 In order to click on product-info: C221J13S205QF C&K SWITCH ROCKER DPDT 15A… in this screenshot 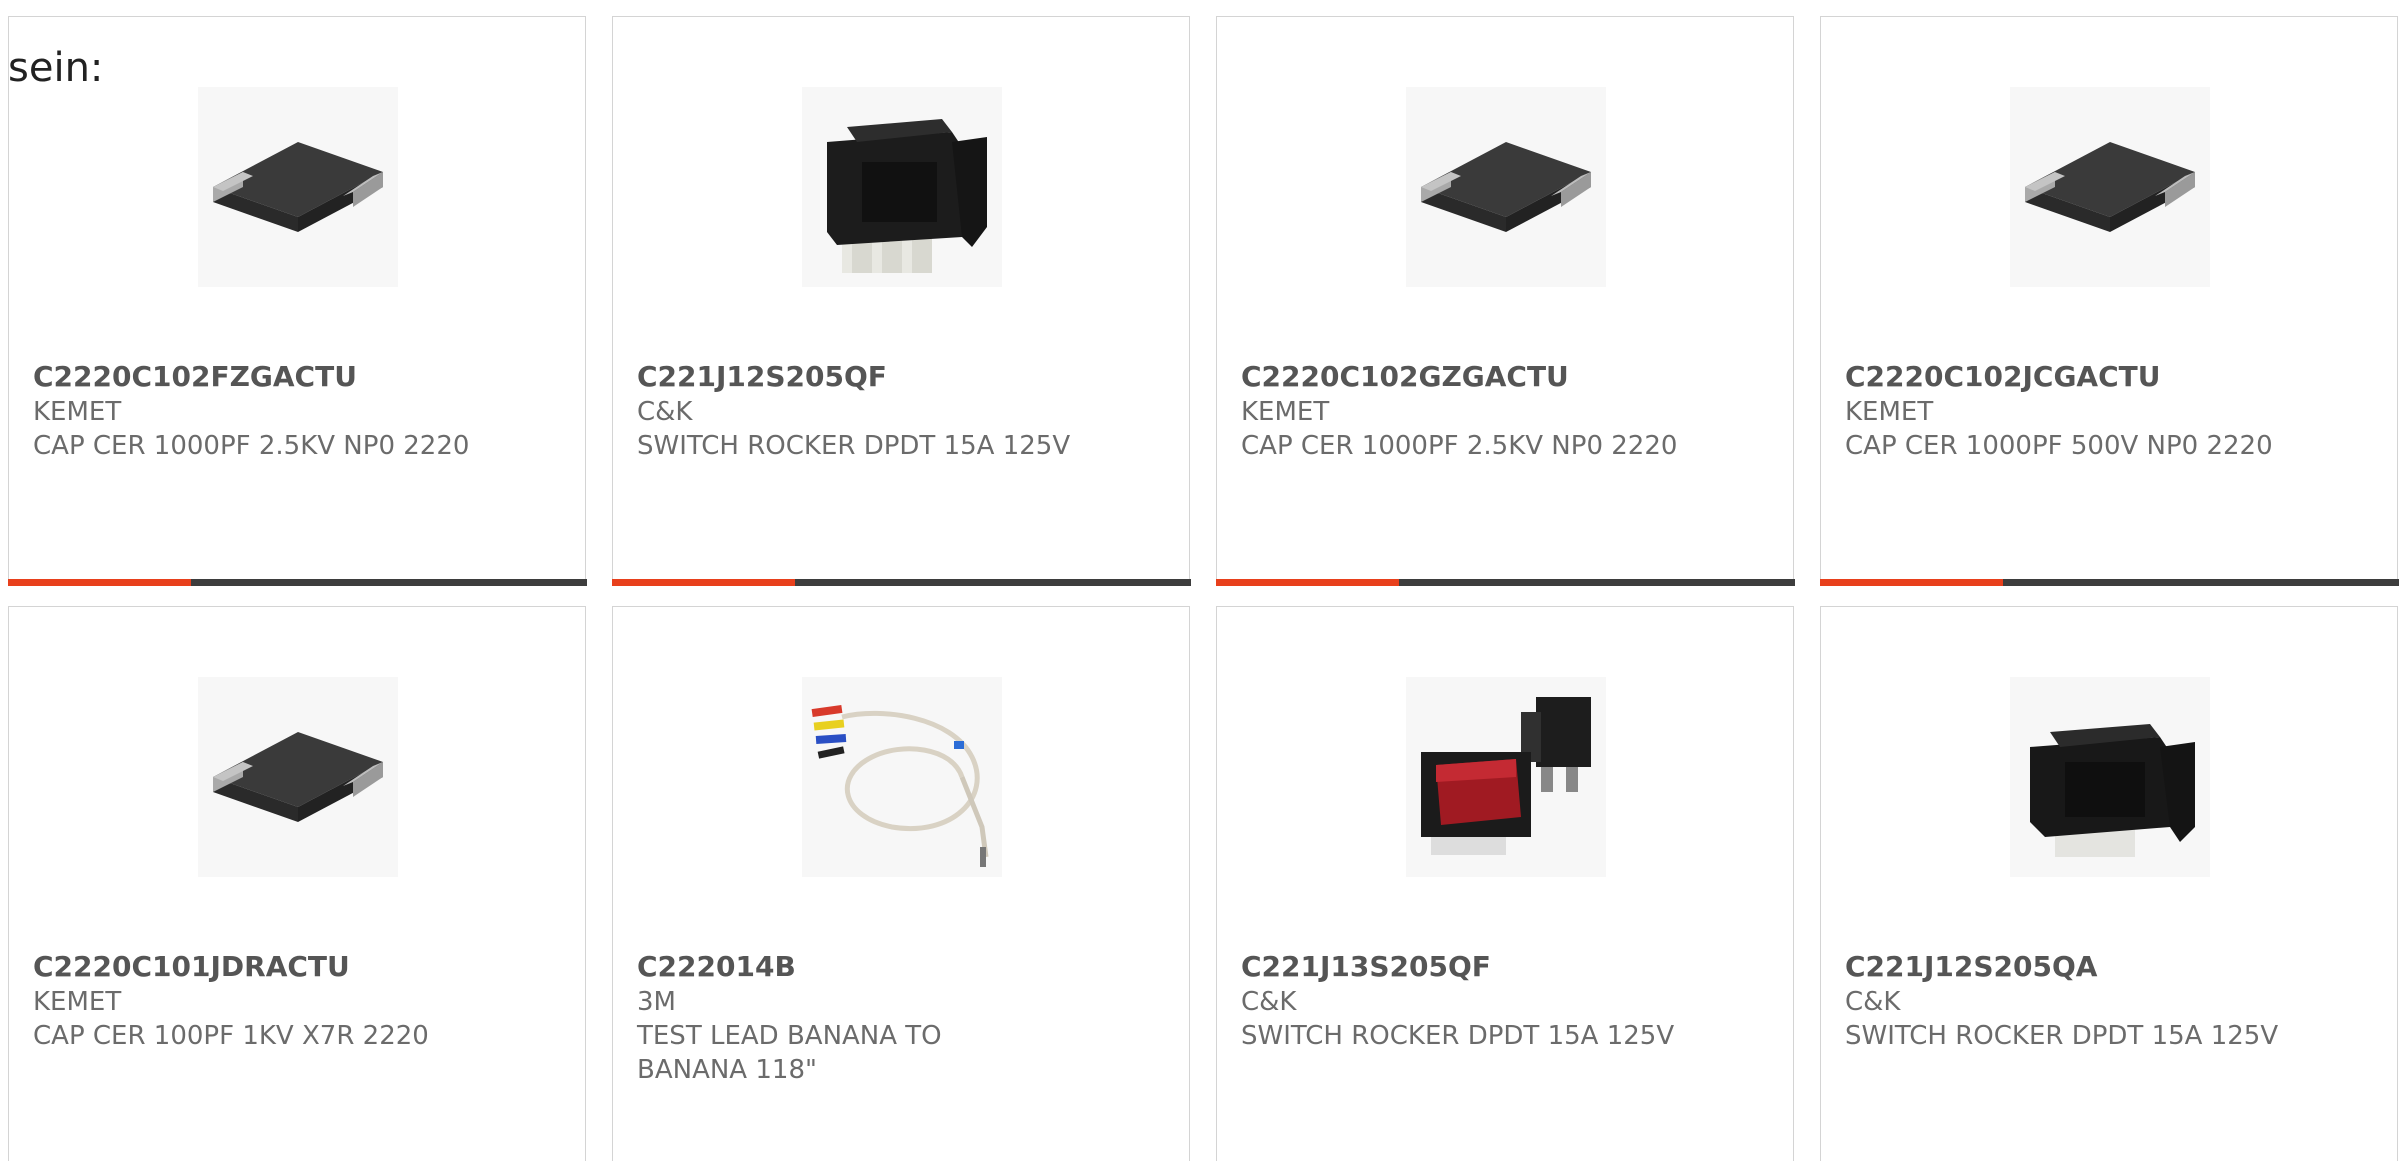, I will do `click(1461, 1001)`.